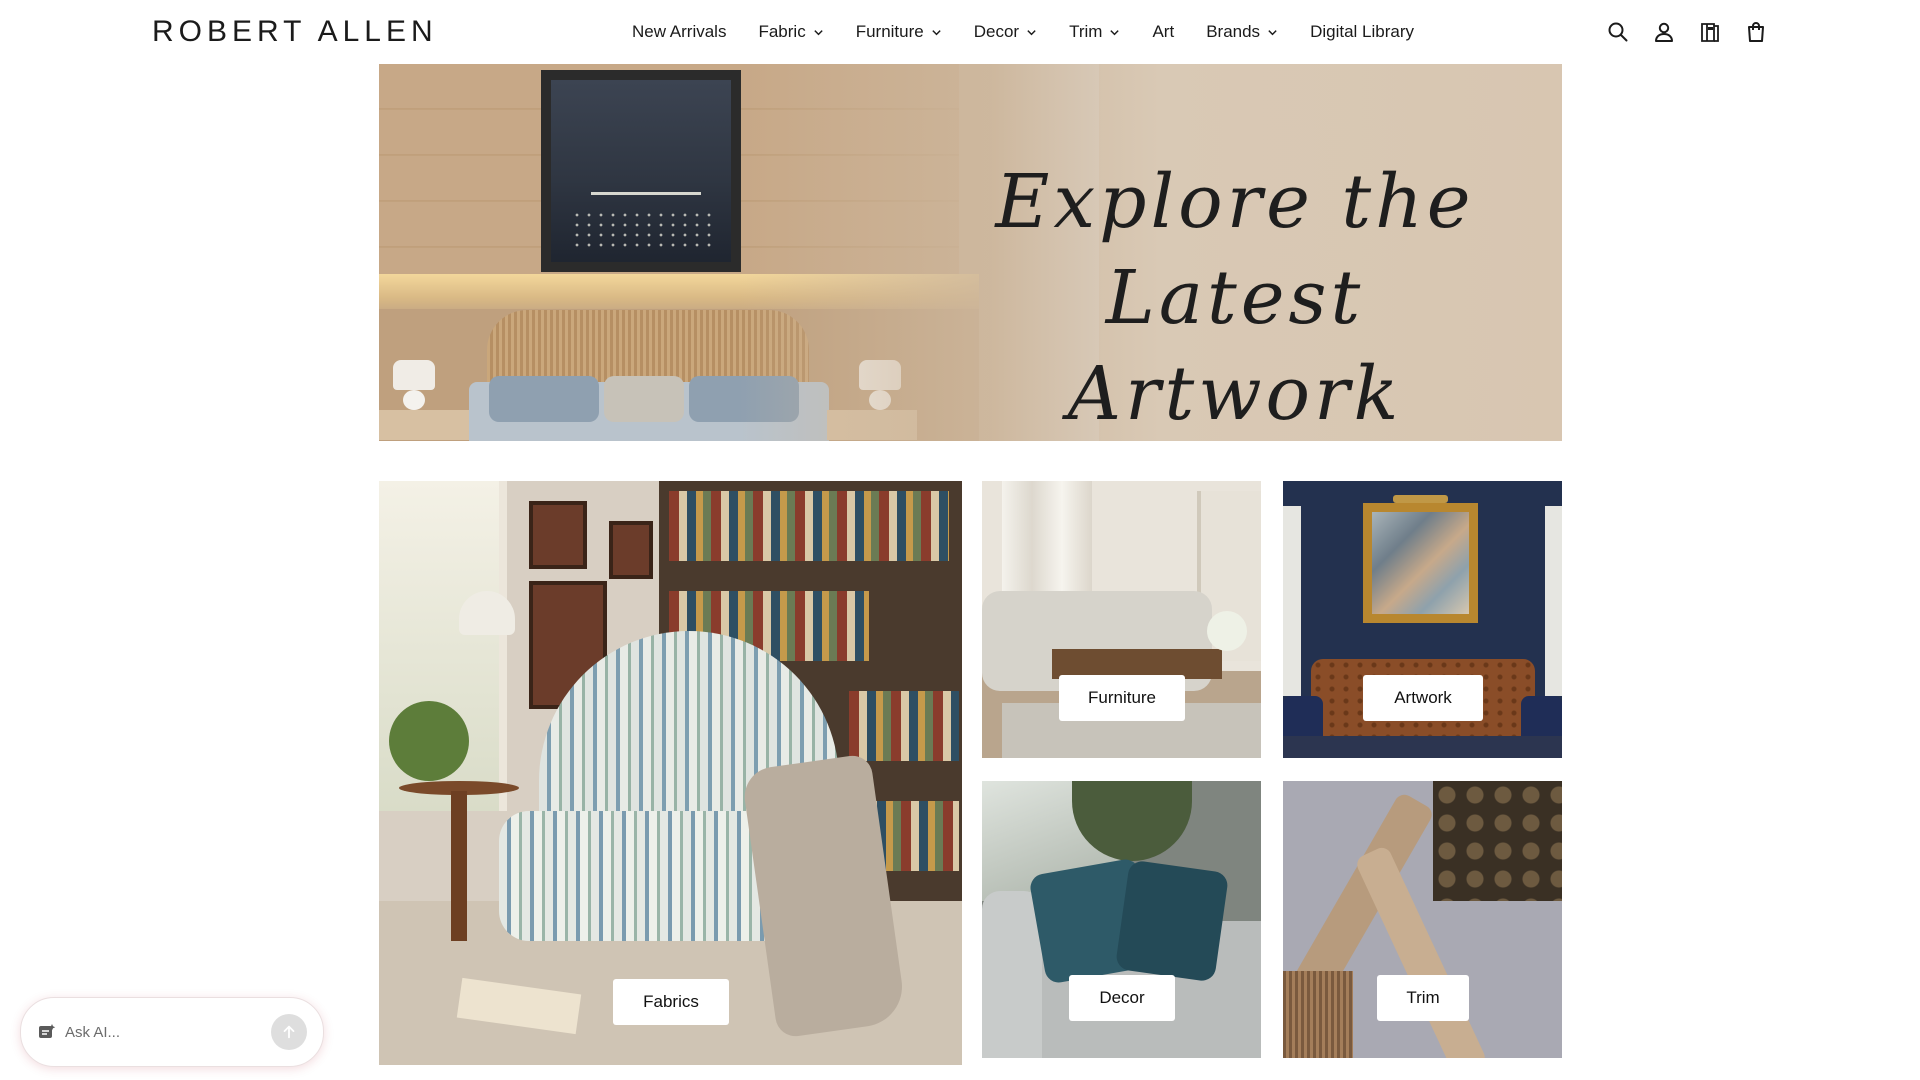 Image resolution: width=1920 pixels, height=1080 pixels. I want to click on category-tile-artwork: Artwork, so click(1422, 619).